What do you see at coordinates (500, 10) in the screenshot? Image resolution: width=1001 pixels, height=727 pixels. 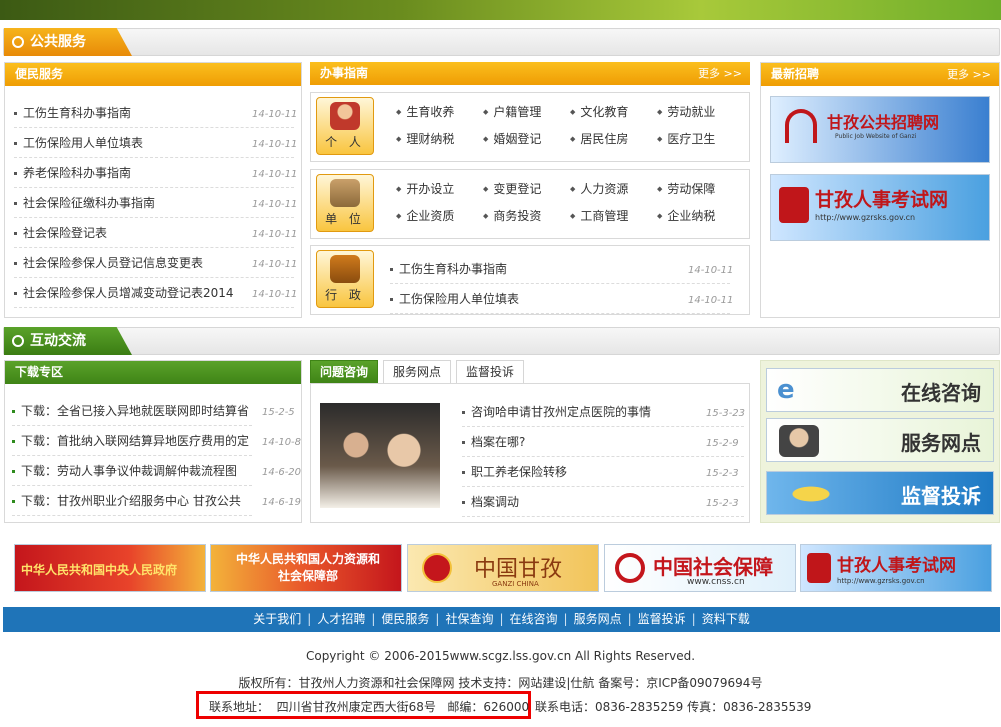 I see `top-banner-image` at bounding box center [500, 10].